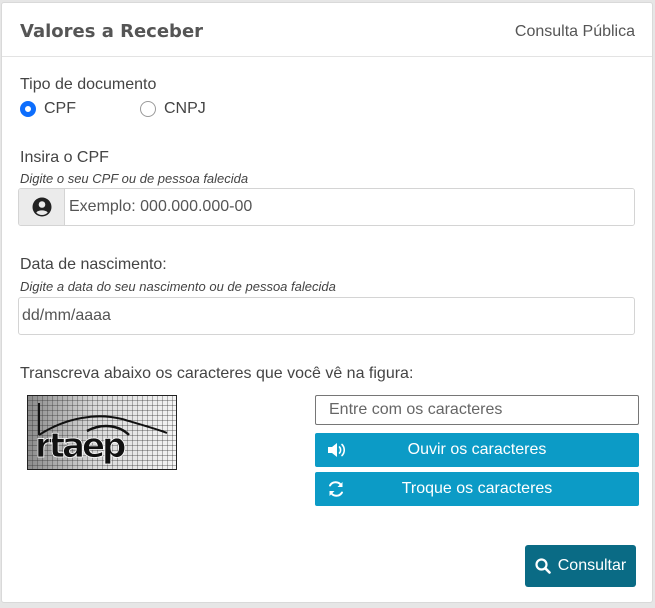  I want to click on radio-cpf-label: CPF, so click(60, 108).